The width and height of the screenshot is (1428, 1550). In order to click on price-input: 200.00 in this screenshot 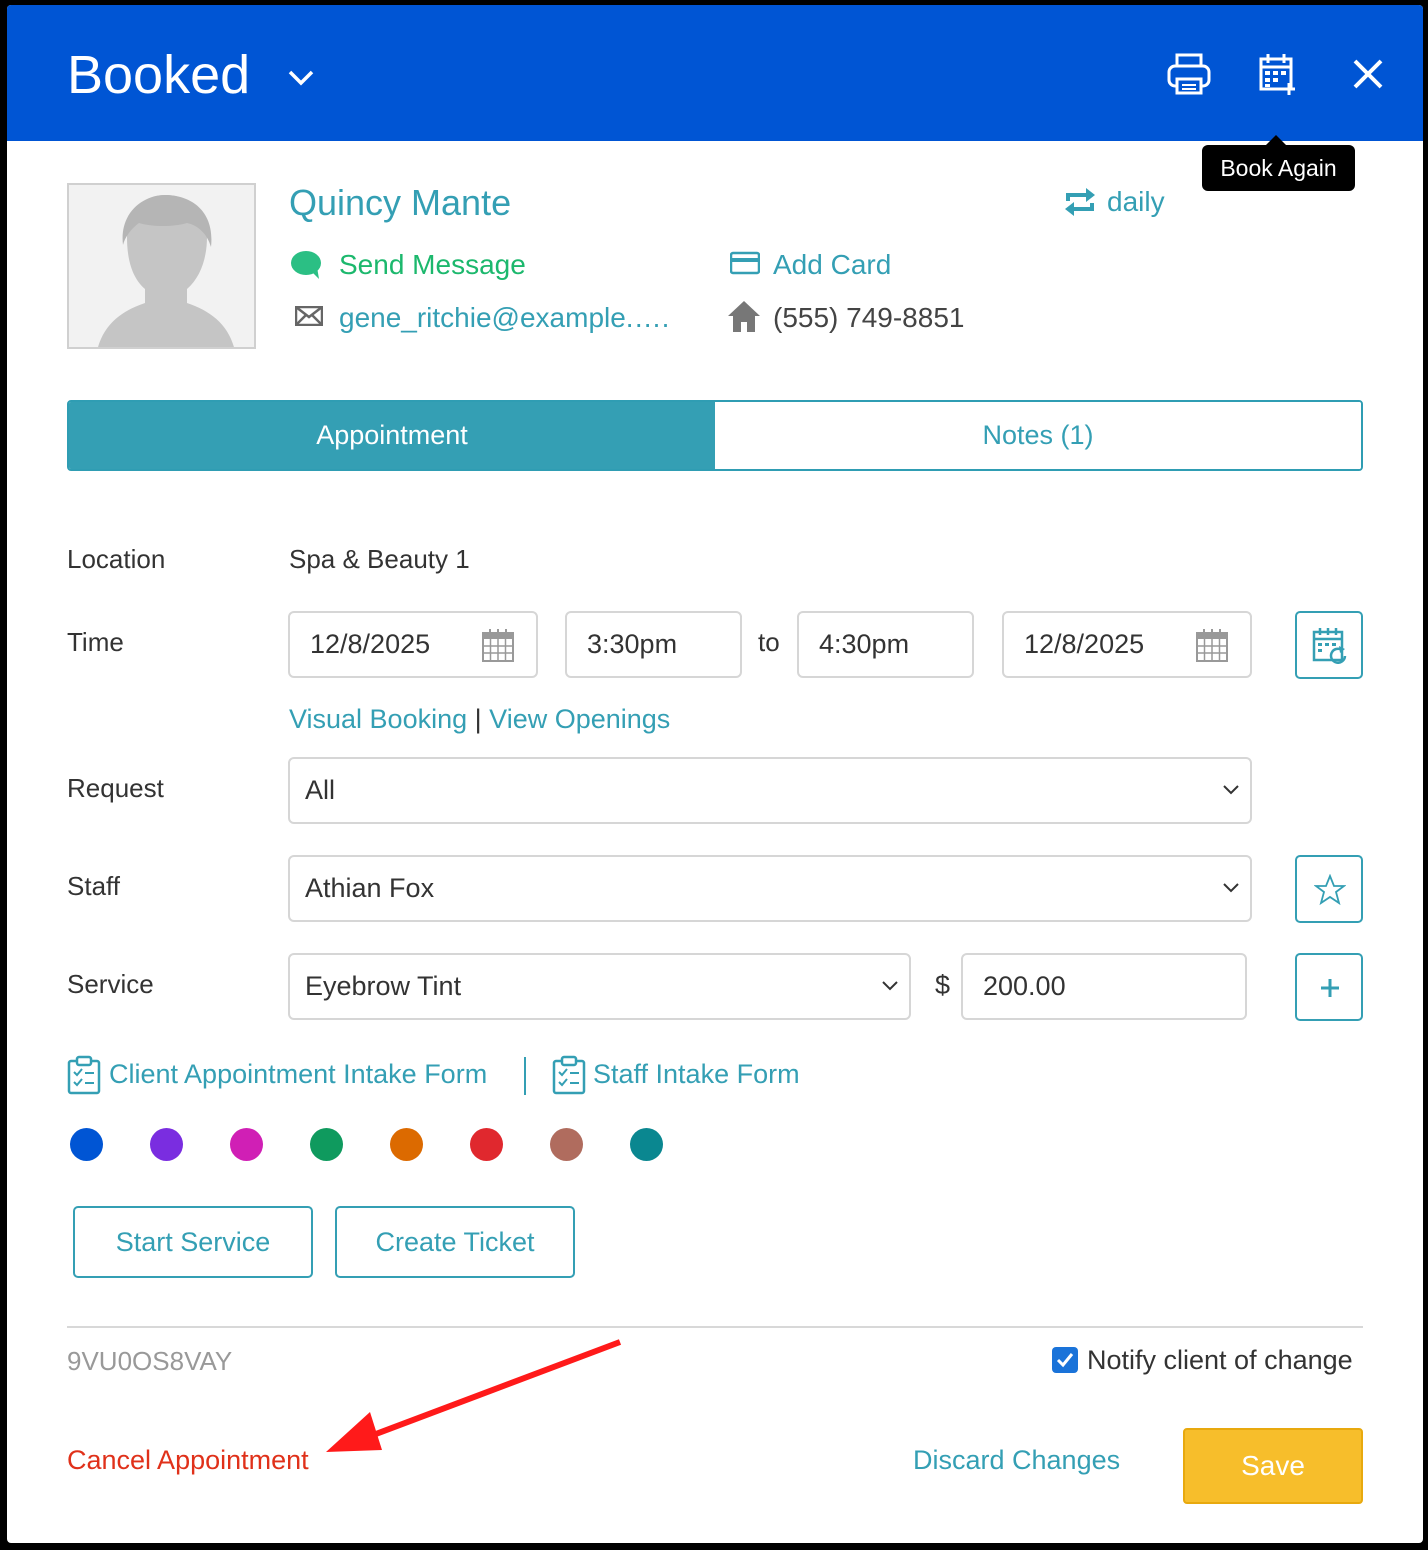, I will do `click(1104, 986)`.